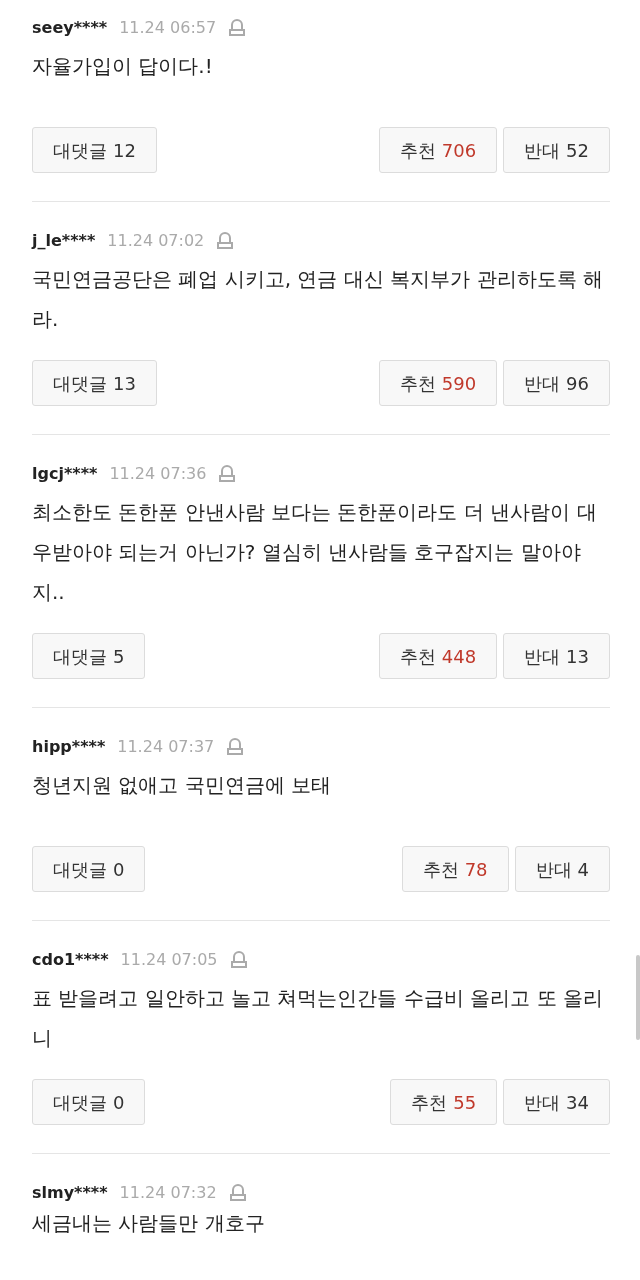 This screenshot has height=1280, width=640. Describe the element at coordinates (64, 241) in the screenshot. I see `username: j_le****` at that location.